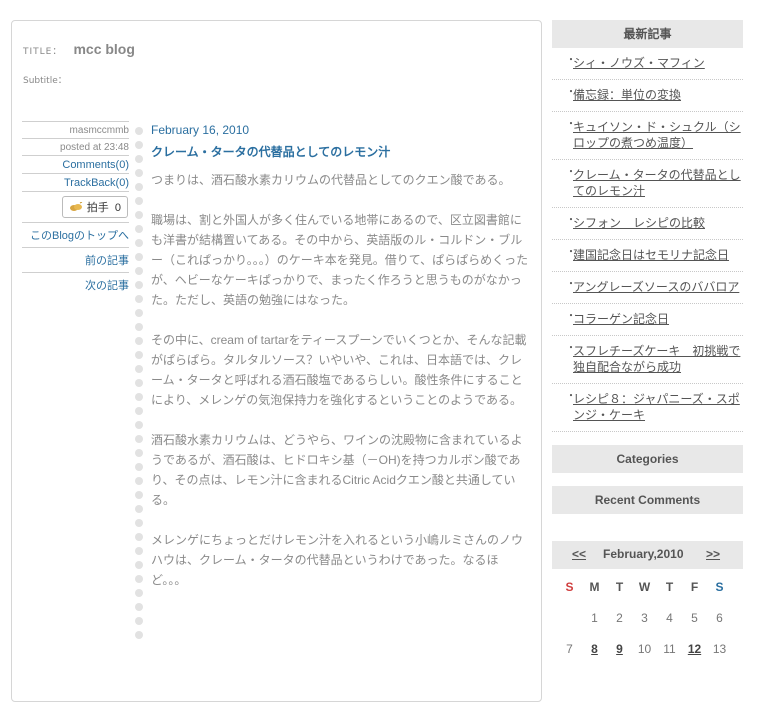 The height and width of the screenshot is (702, 765). What do you see at coordinates (569, 625) in the screenshot?
I see `calendar-day` at bounding box center [569, 625].